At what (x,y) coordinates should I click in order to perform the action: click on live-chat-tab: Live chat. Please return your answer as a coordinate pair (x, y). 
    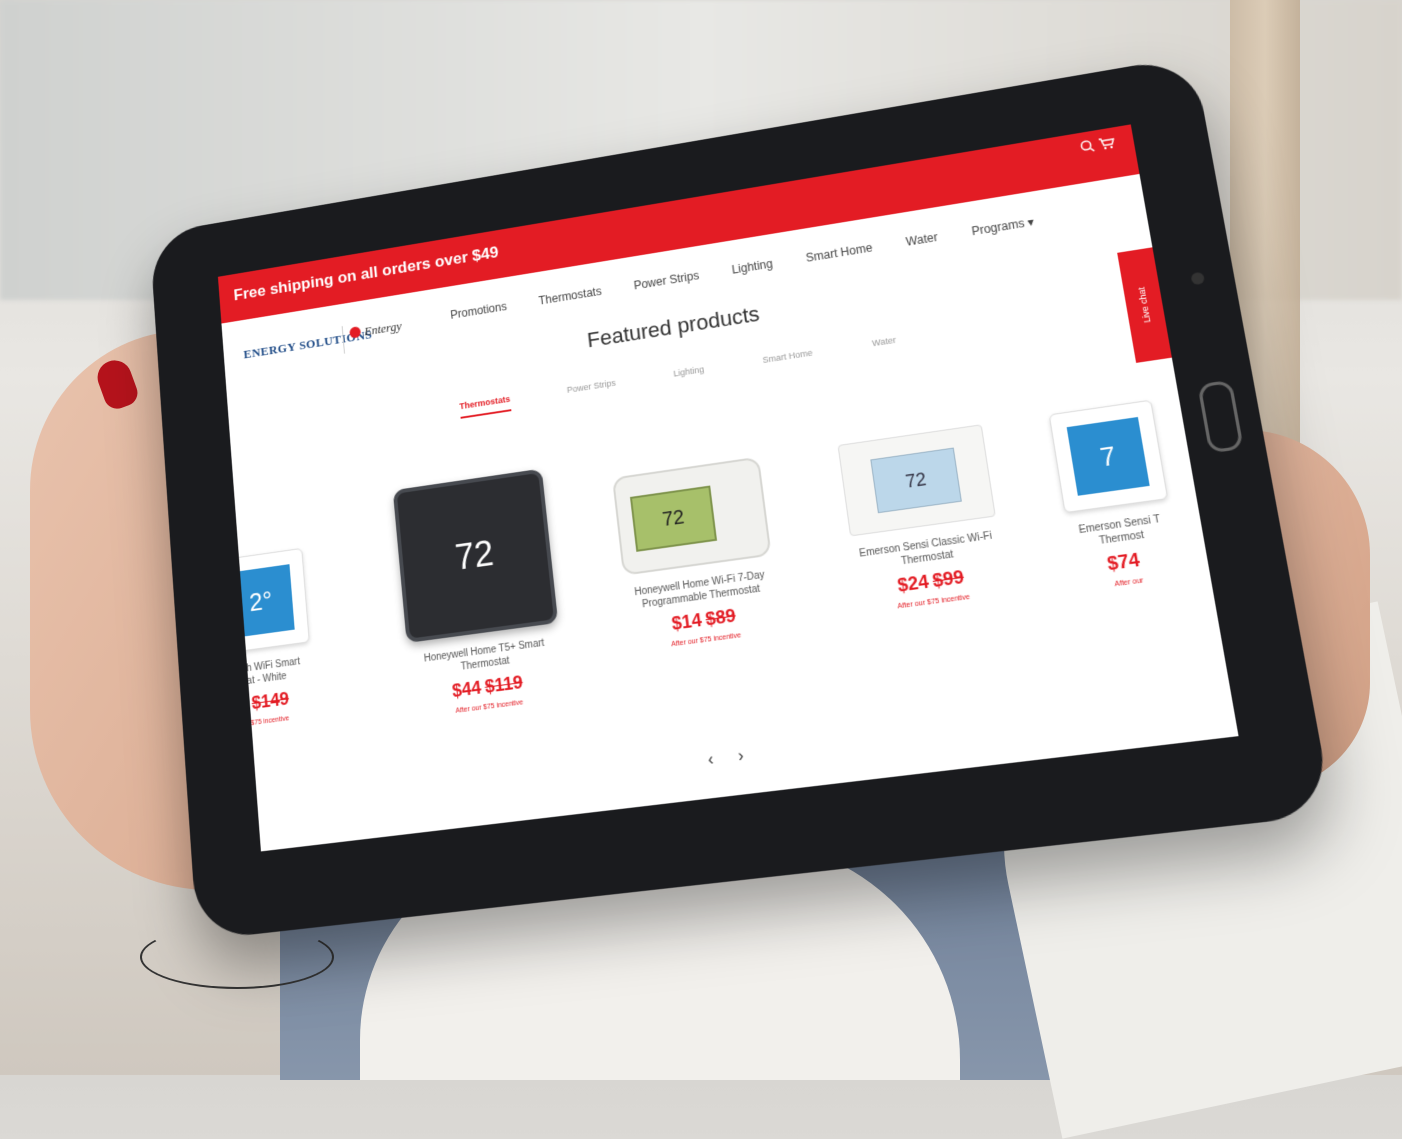
    Looking at the image, I should click on (1144, 305).